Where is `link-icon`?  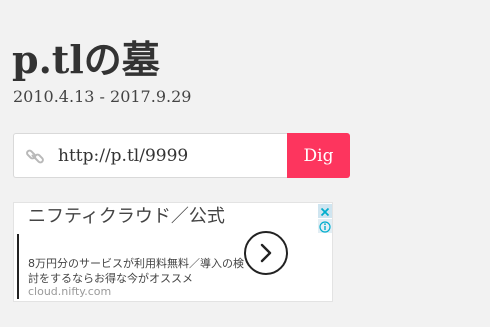 link-icon is located at coordinates (35, 156).